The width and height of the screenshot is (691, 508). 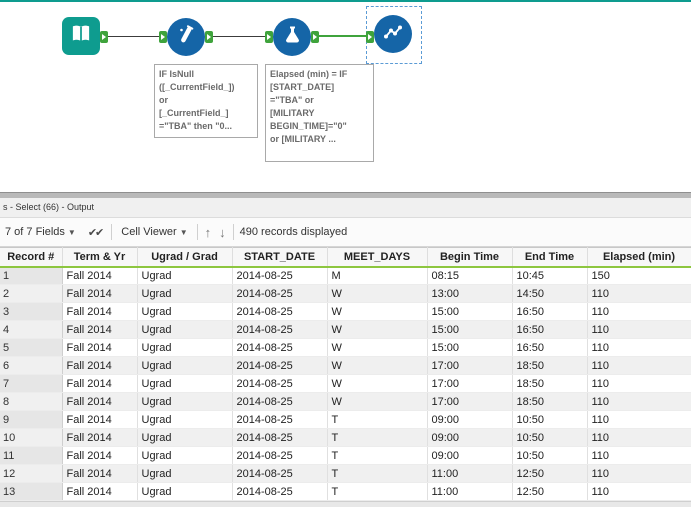 What do you see at coordinates (639, 257) in the screenshot?
I see `column-header: Elapsed (min)` at bounding box center [639, 257].